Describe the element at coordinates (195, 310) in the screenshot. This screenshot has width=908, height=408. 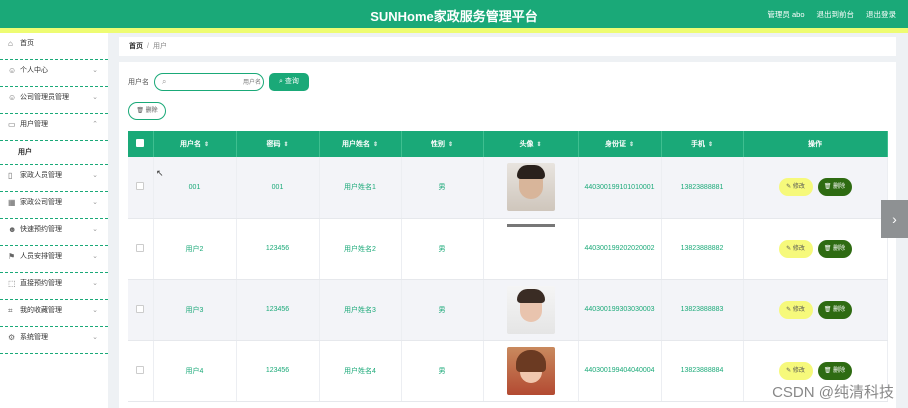
I see `cell-username: 用户3` at that location.